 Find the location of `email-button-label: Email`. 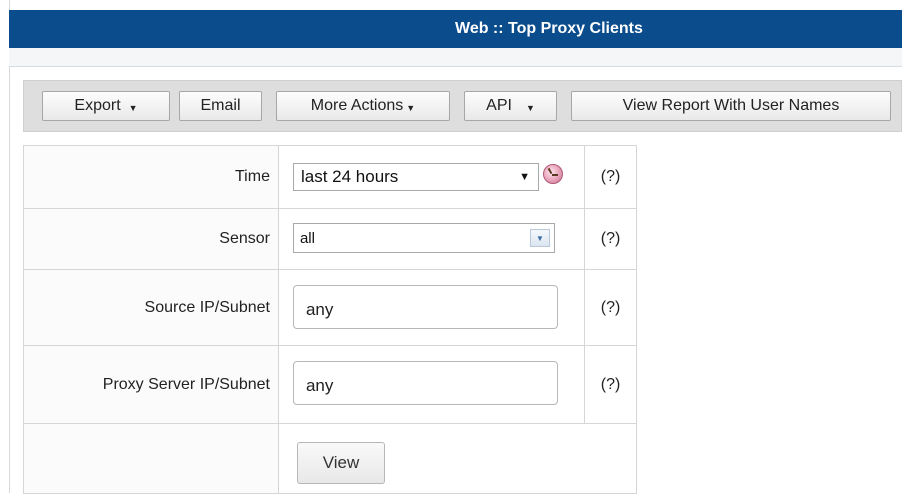

email-button-label: Email is located at coordinates (220, 105).